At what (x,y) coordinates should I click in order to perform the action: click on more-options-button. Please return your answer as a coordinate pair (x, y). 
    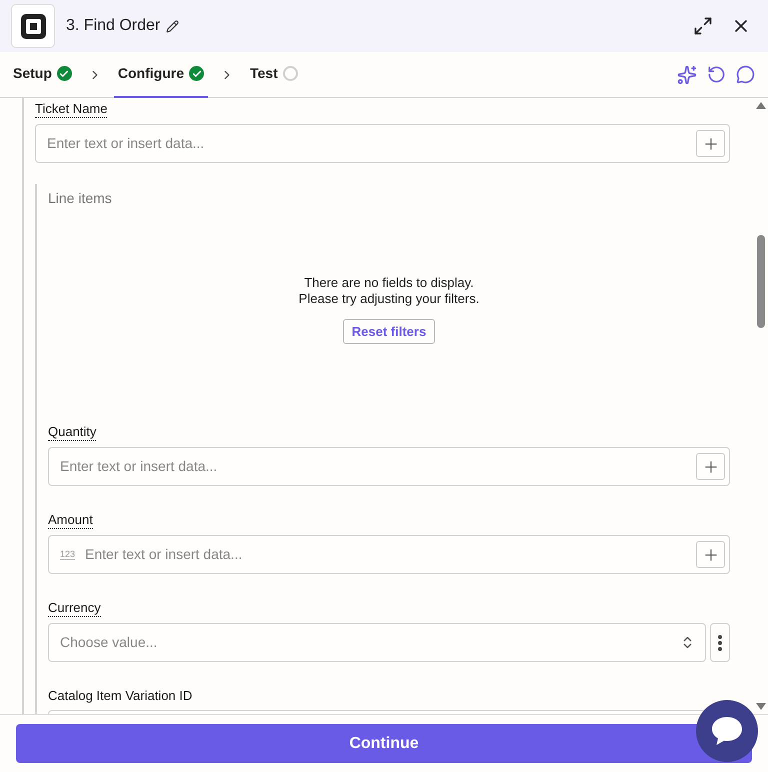
    Looking at the image, I should click on (720, 642).